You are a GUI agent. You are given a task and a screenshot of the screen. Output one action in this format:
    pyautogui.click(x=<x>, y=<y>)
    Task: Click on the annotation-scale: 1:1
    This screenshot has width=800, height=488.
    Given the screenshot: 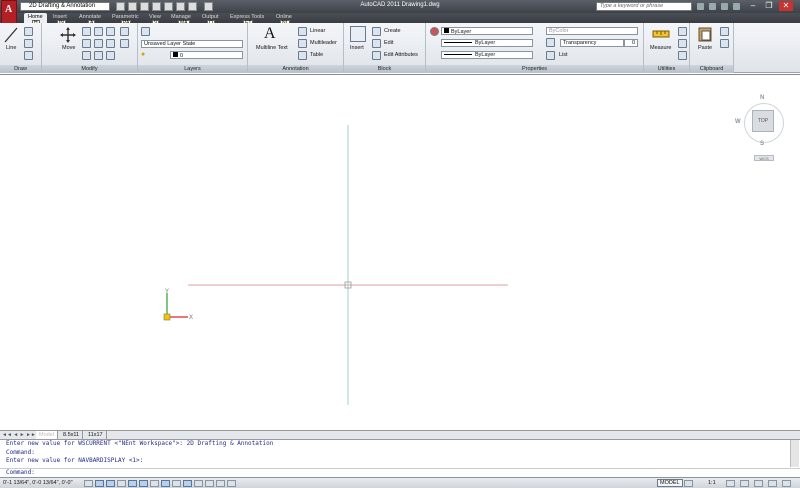 What is the action you would take?
    pyautogui.click(x=712, y=483)
    